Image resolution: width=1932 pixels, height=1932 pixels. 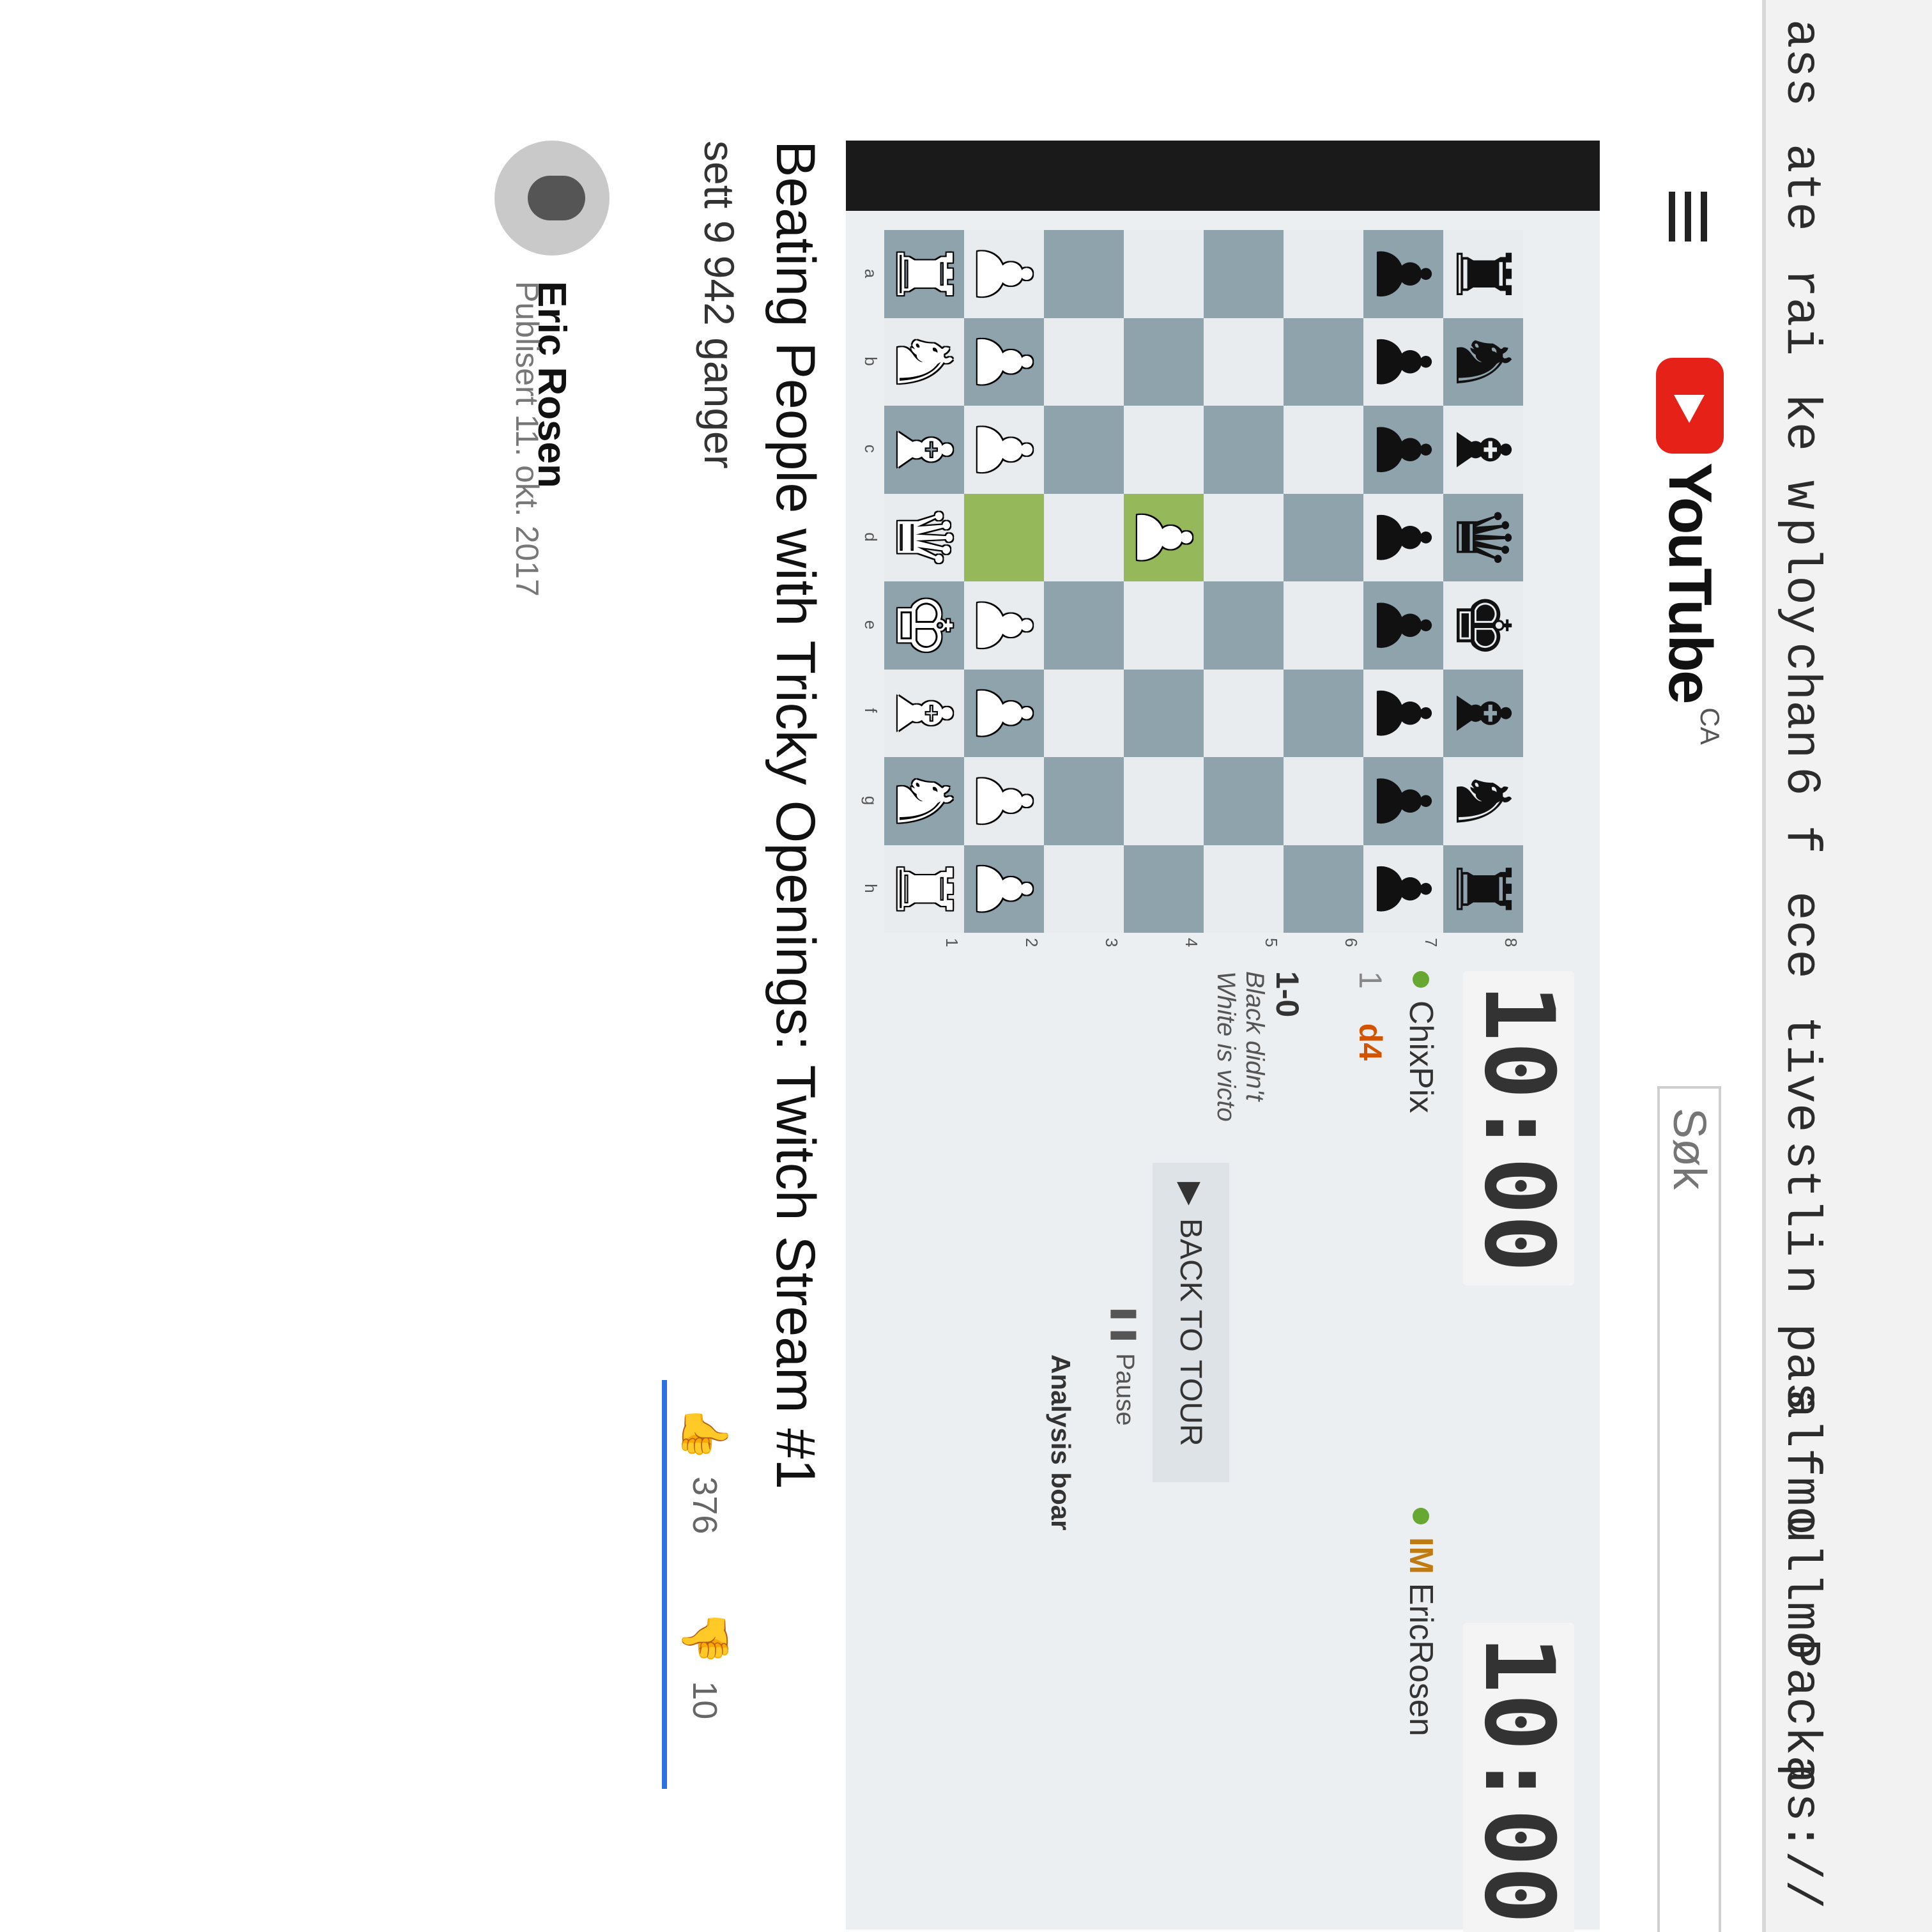 I want to click on square-b1: ♞, so click(x=924, y=362).